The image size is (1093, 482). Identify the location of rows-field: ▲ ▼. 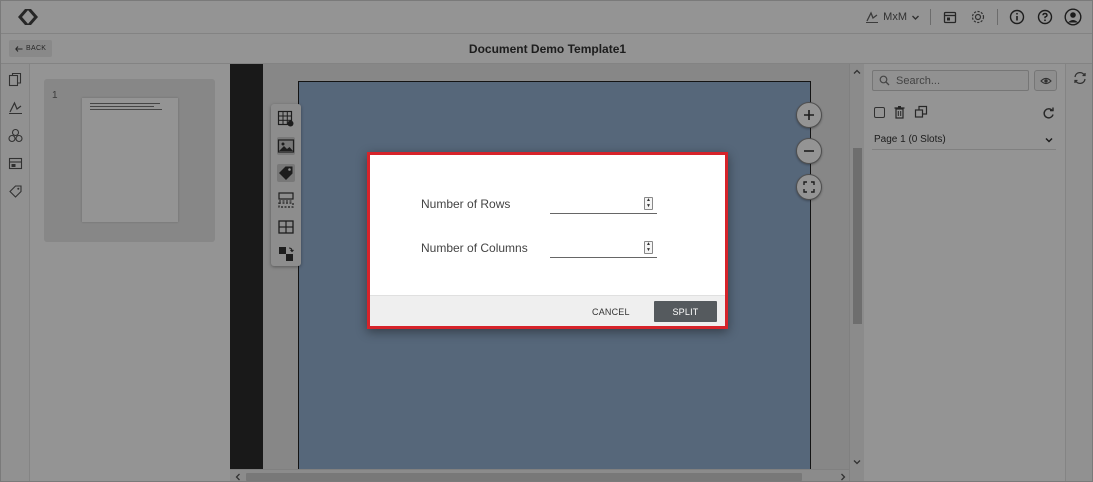
(603, 204).